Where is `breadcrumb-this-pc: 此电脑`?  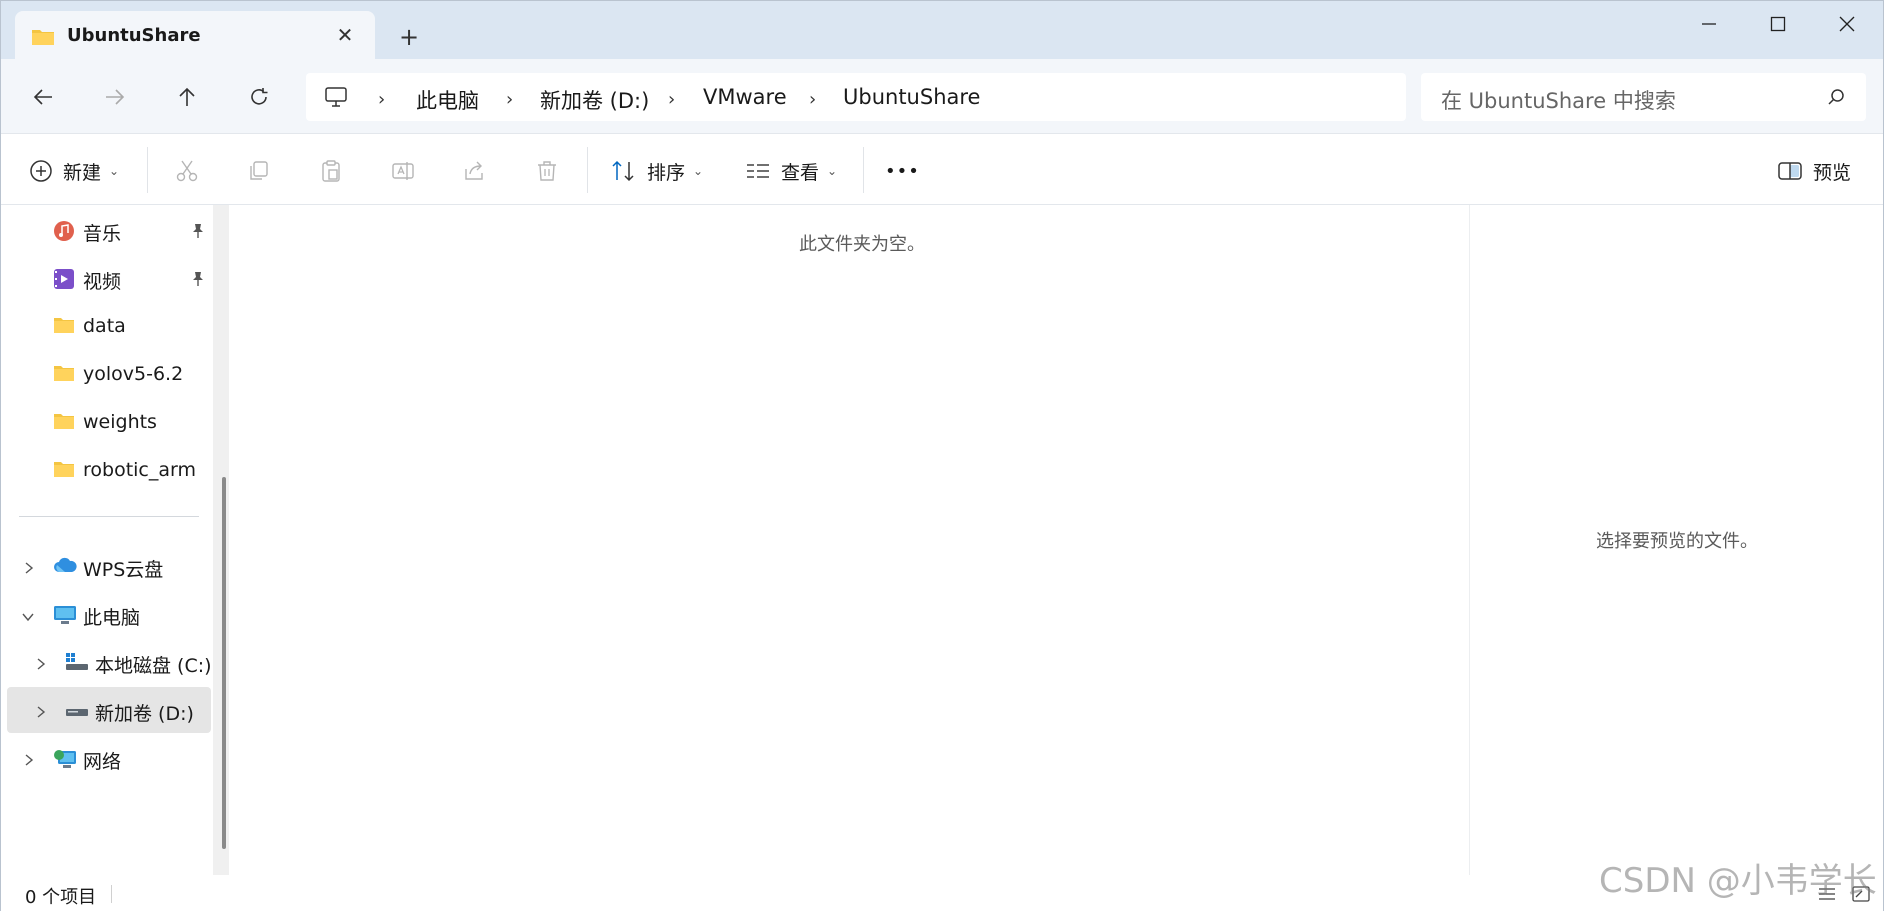 breadcrumb-this-pc: 此电脑 is located at coordinates (447, 100).